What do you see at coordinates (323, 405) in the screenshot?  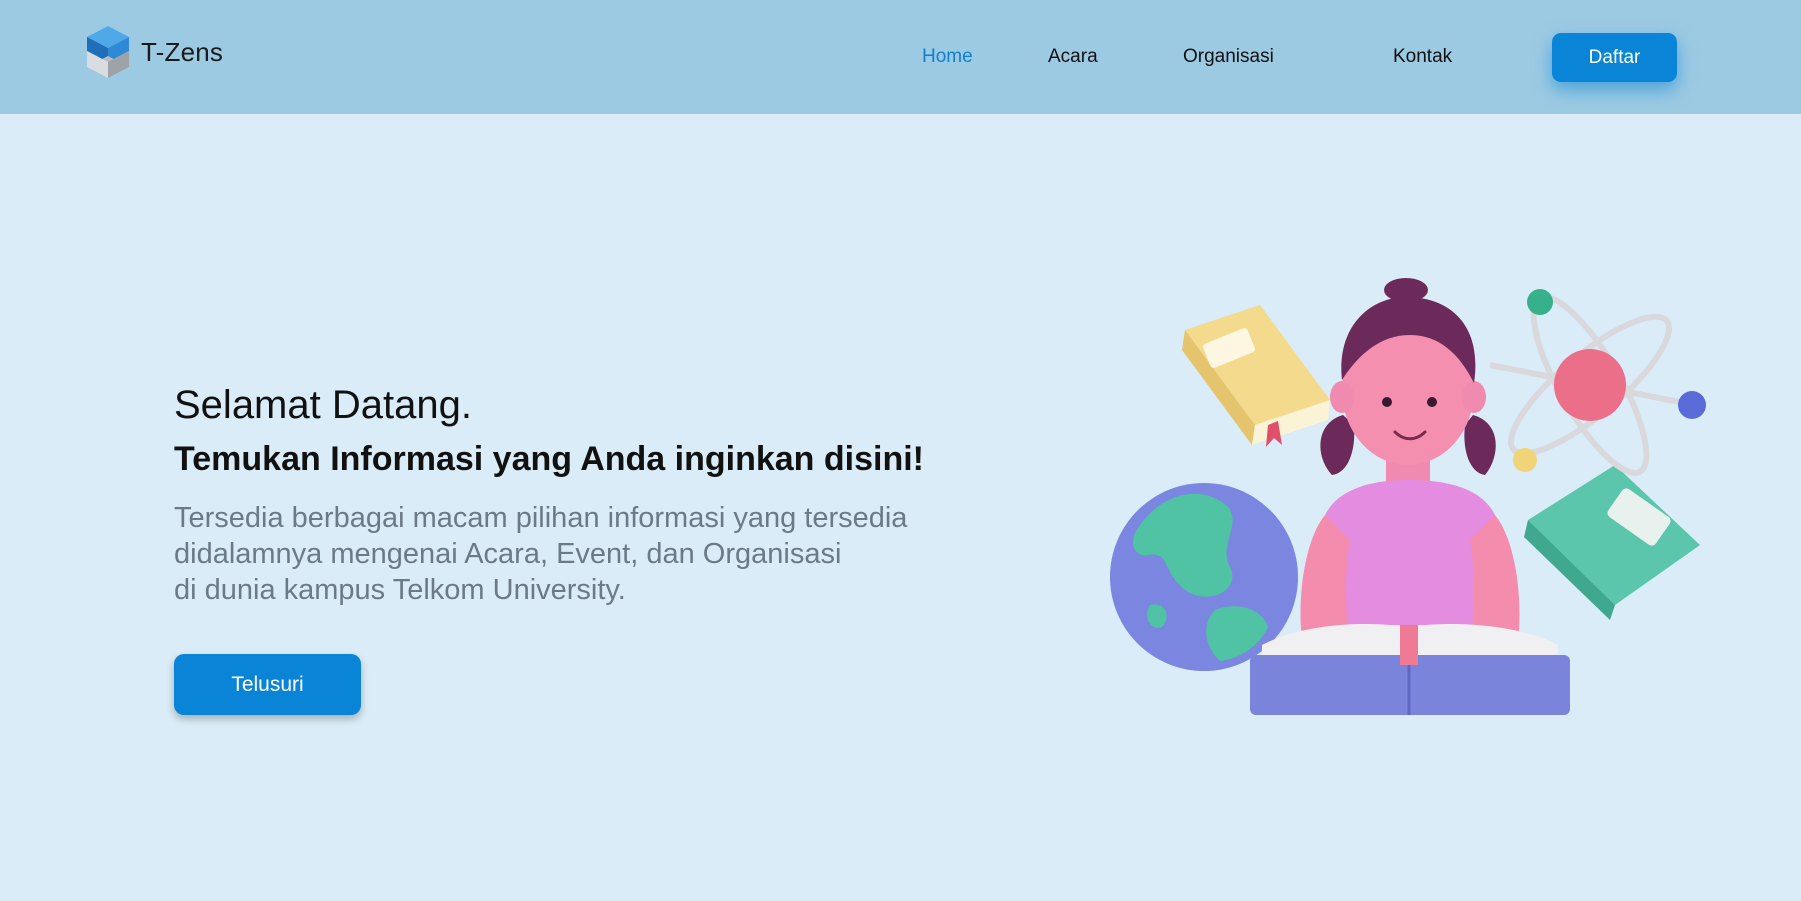 I see `hero-greeting: Selamat Datang.` at bounding box center [323, 405].